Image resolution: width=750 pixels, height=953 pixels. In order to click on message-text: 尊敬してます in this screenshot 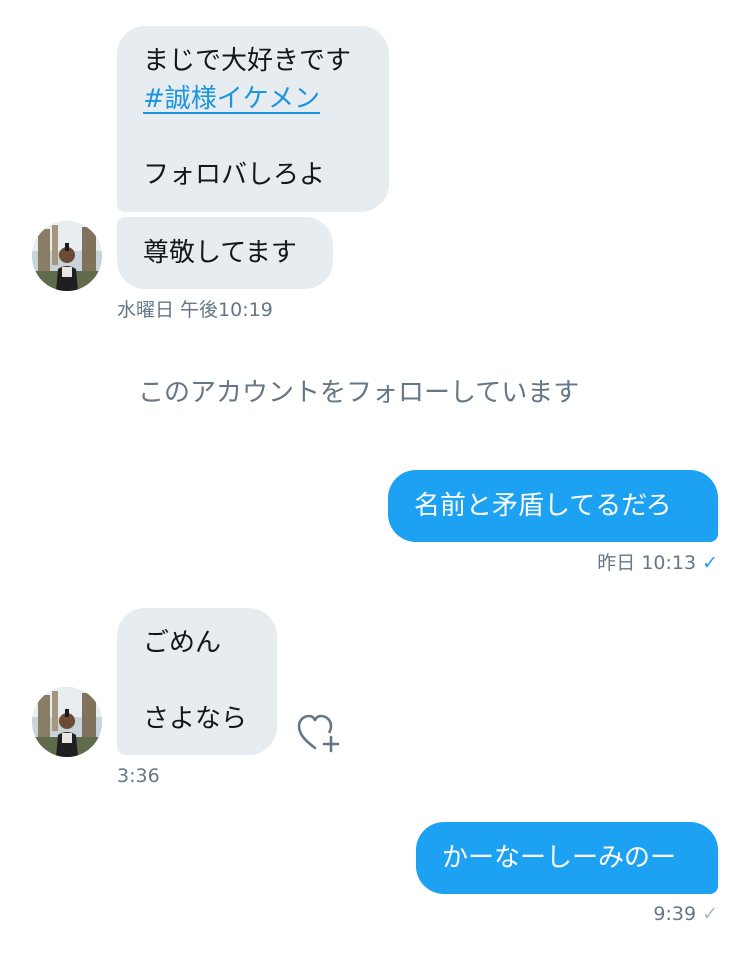, I will do `click(220, 253)`.